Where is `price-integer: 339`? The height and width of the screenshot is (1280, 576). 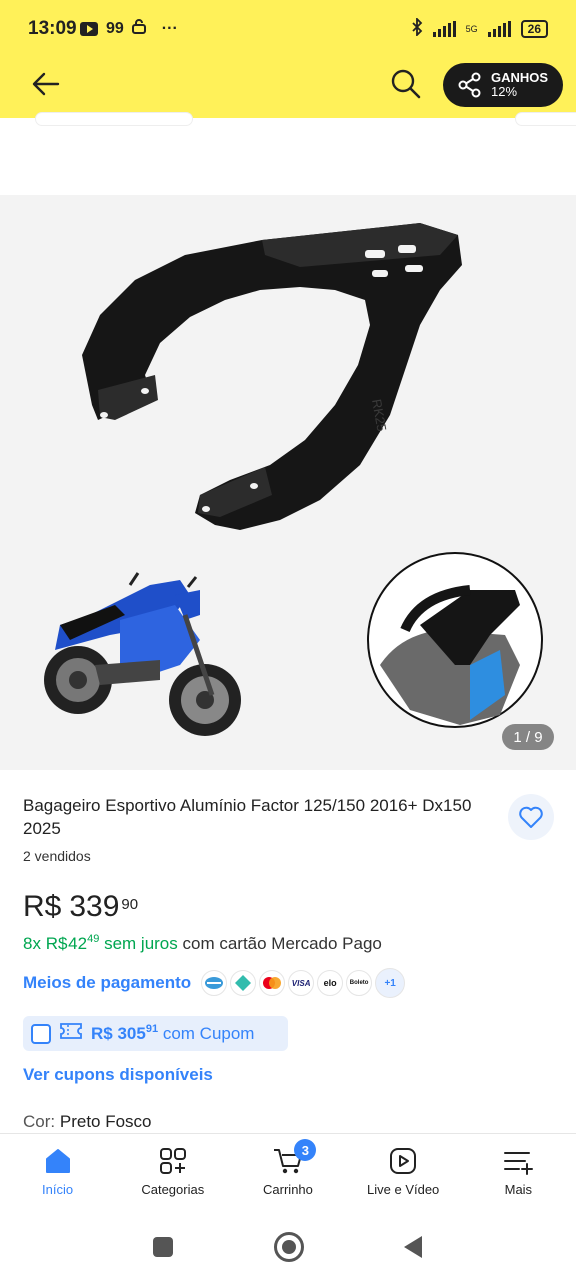
price-integer: 339 is located at coordinates (94, 906).